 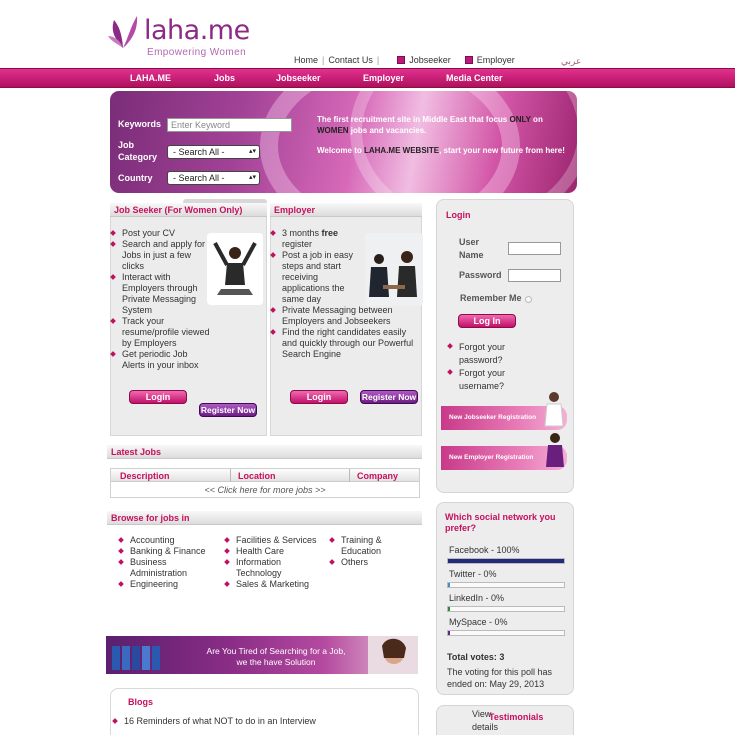 What do you see at coordinates (394, 269) in the screenshot?
I see `interview-meeting-photo` at bounding box center [394, 269].